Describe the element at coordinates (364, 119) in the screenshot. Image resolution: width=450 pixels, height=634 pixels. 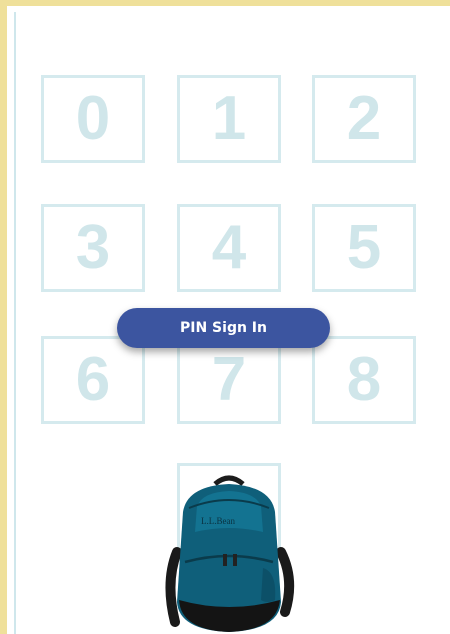
I see `keypad-key-2: 2` at that location.